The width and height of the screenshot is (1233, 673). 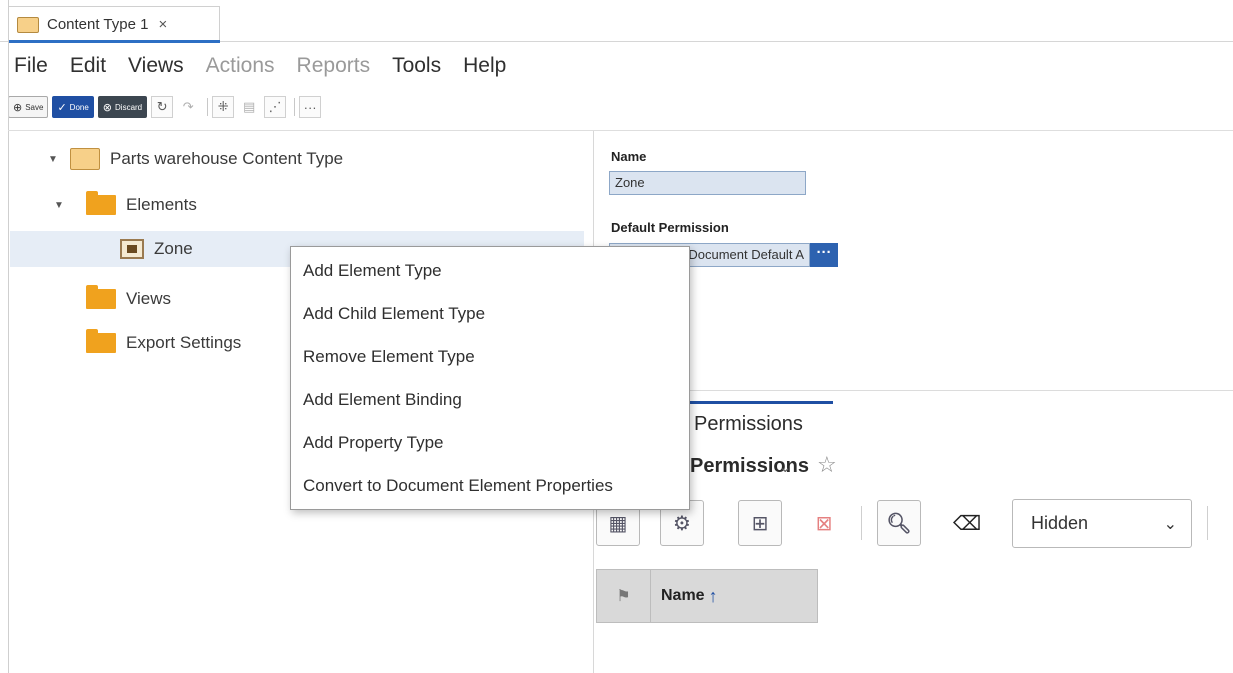 I want to click on tree-item-label: Export Settings, so click(x=184, y=342).